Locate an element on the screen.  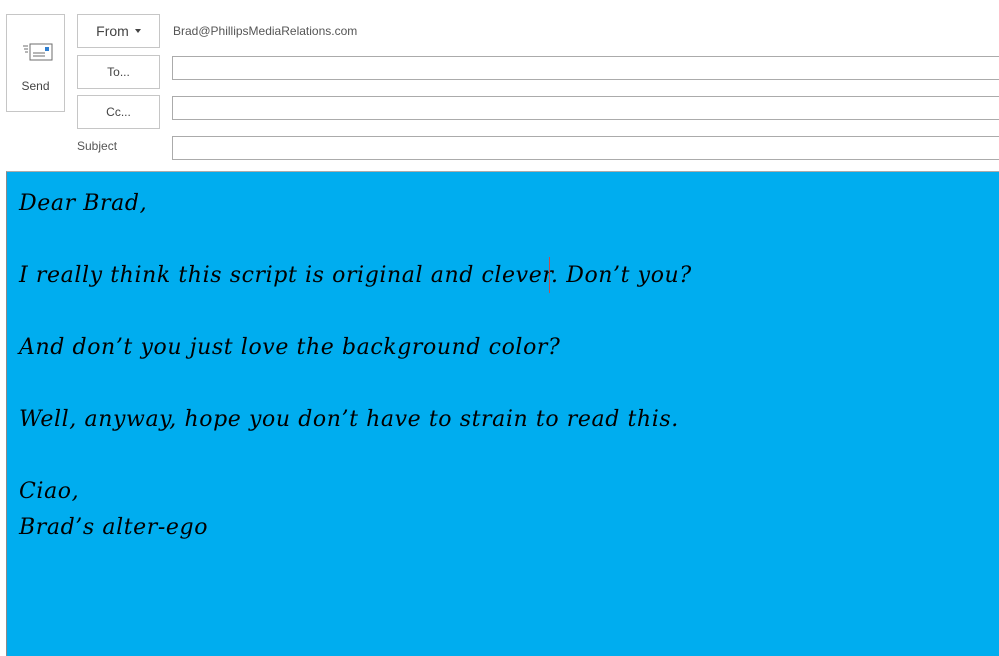
message-line-signature: Brad’s alter-ego is located at coordinates (114, 527).